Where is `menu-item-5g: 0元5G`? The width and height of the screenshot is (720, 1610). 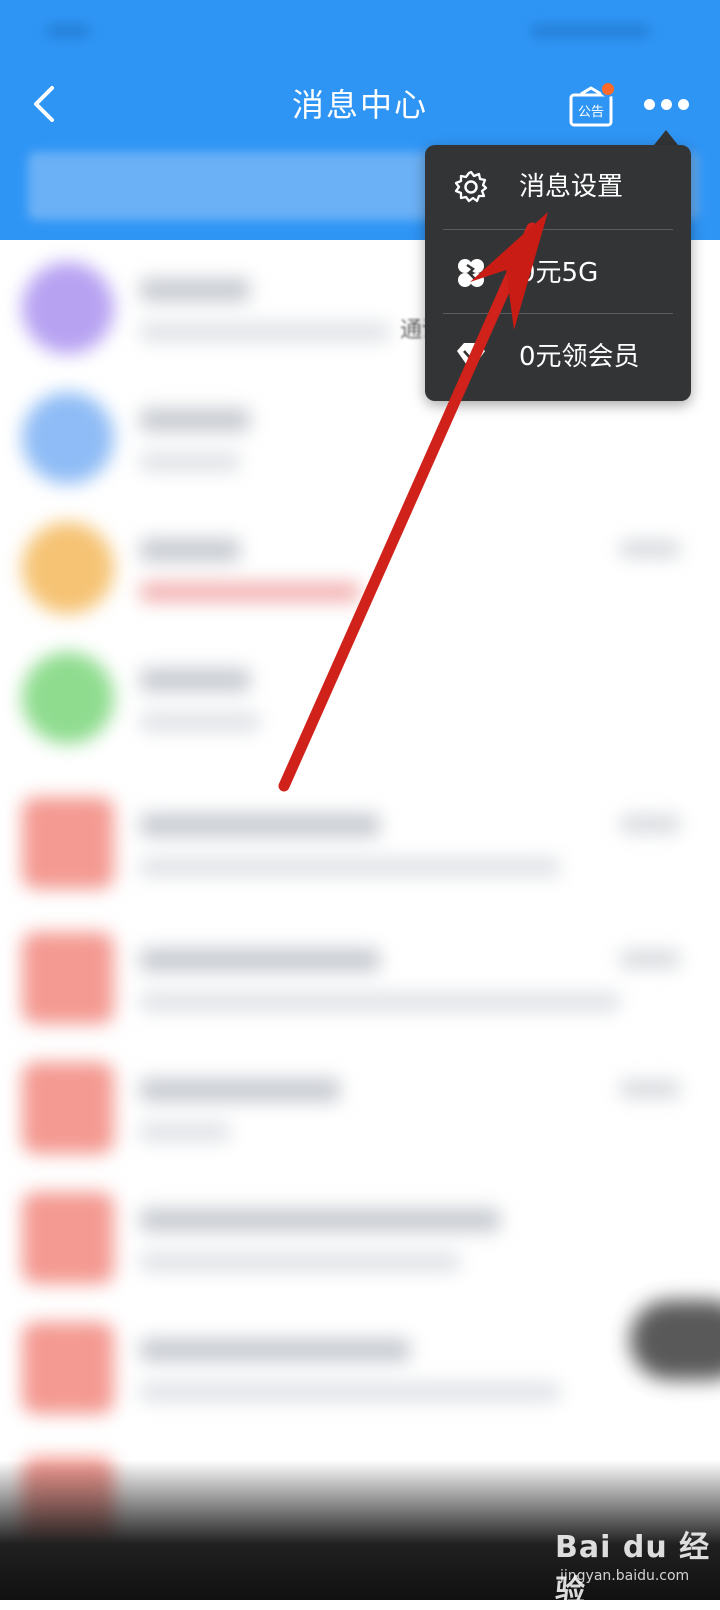 menu-item-5g: 0元5G is located at coordinates (558, 273).